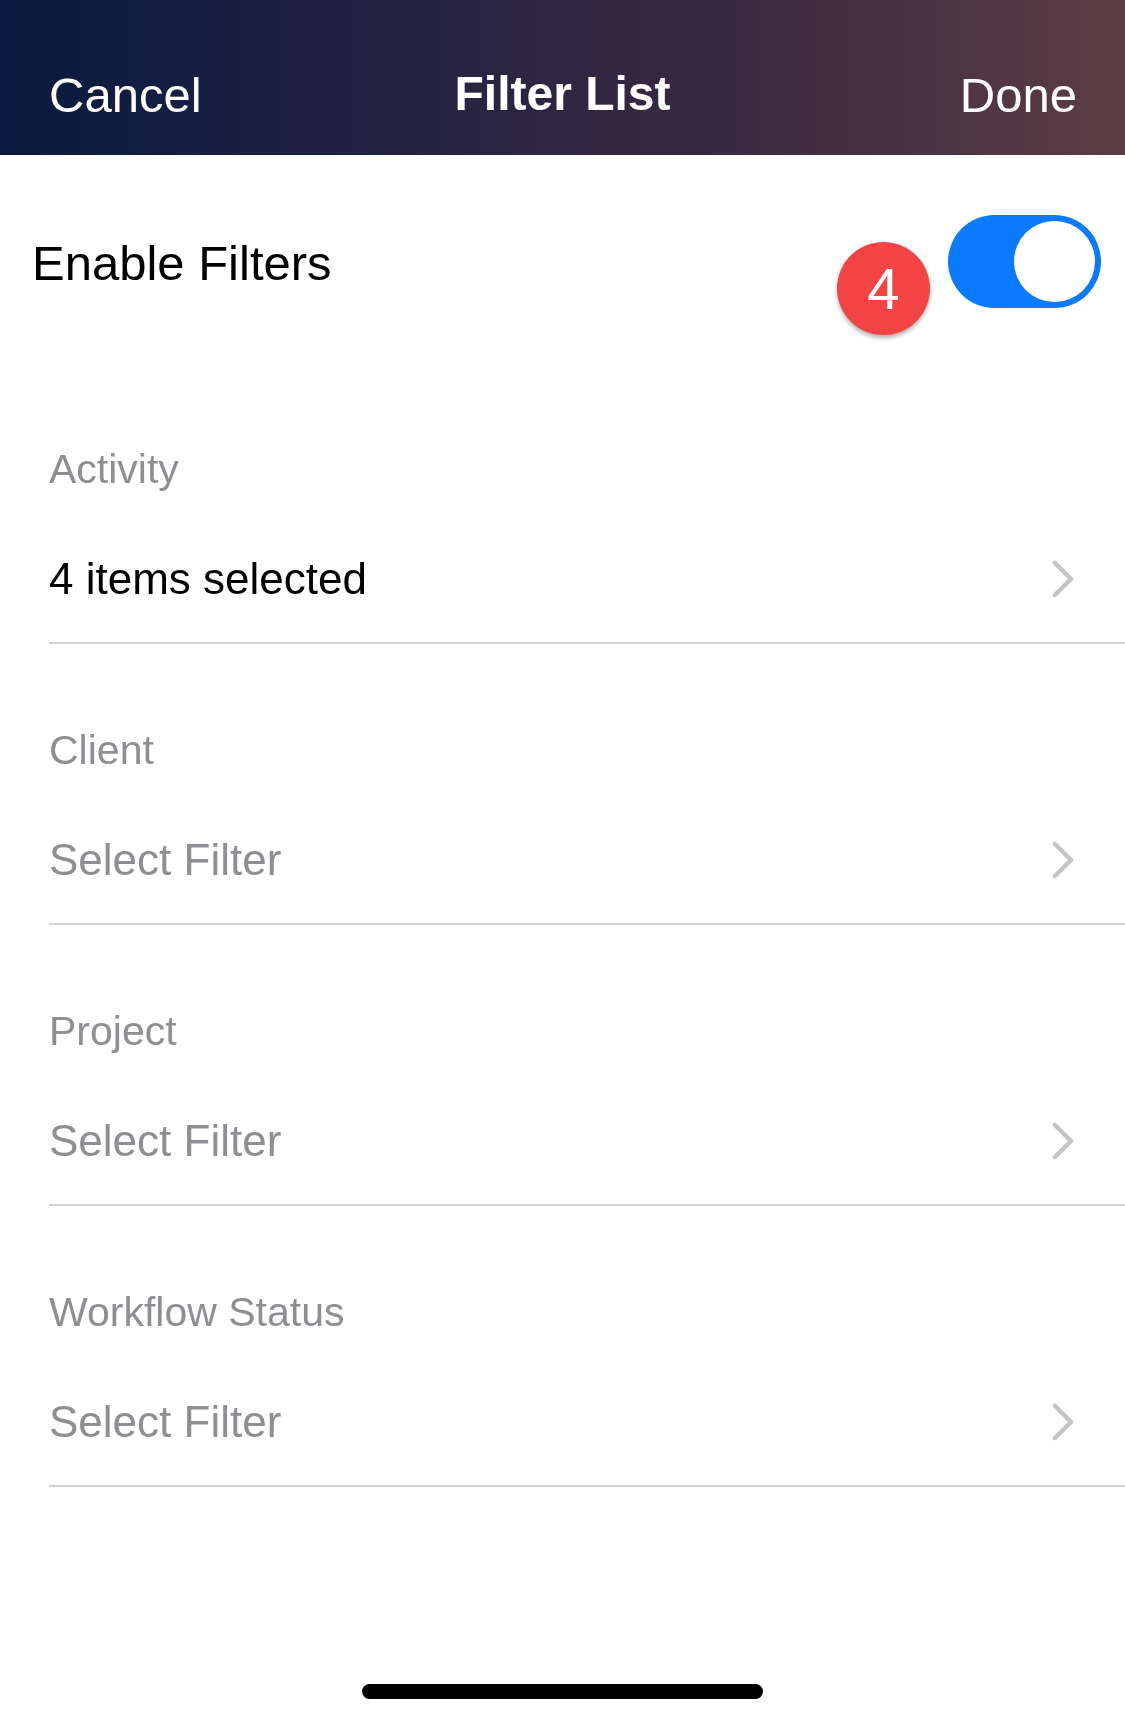 The height and width of the screenshot is (1723, 1125). What do you see at coordinates (101, 750) in the screenshot?
I see `section-label: Client` at bounding box center [101, 750].